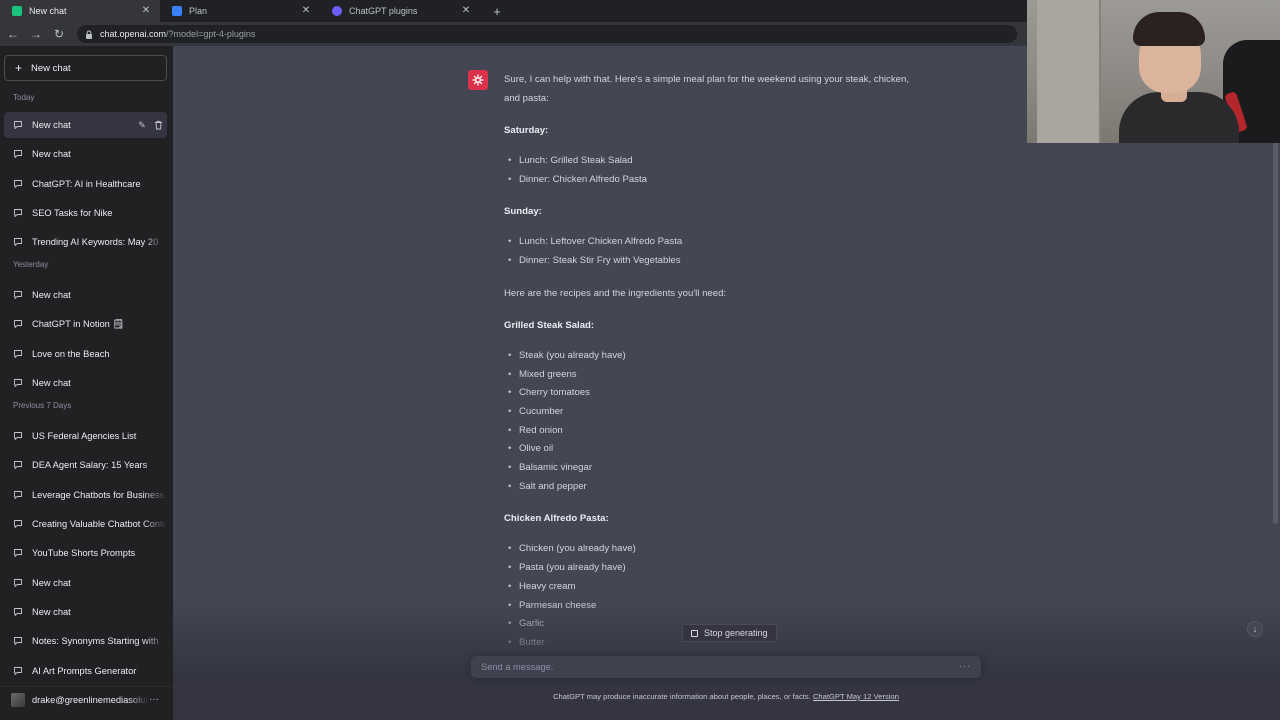 The height and width of the screenshot is (720, 1280). I want to click on sunday-heading: Sunday:, so click(523, 212).